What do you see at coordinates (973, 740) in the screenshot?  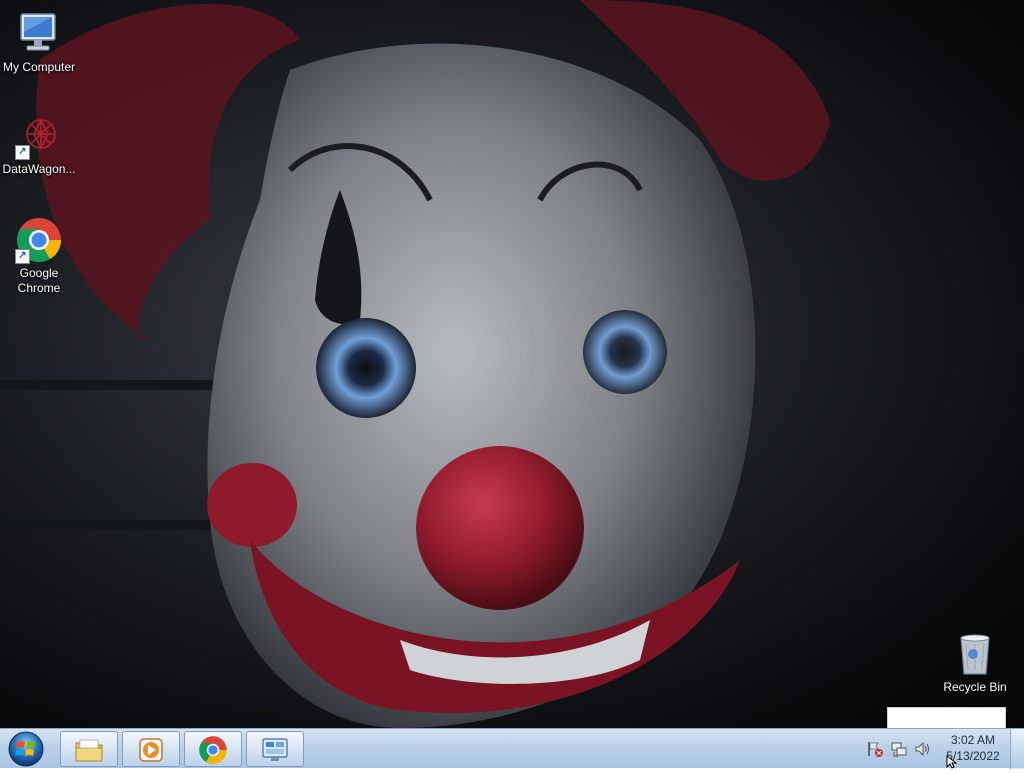 I see `clock-time: 3:02 AM` at bounding box center [973, 740].